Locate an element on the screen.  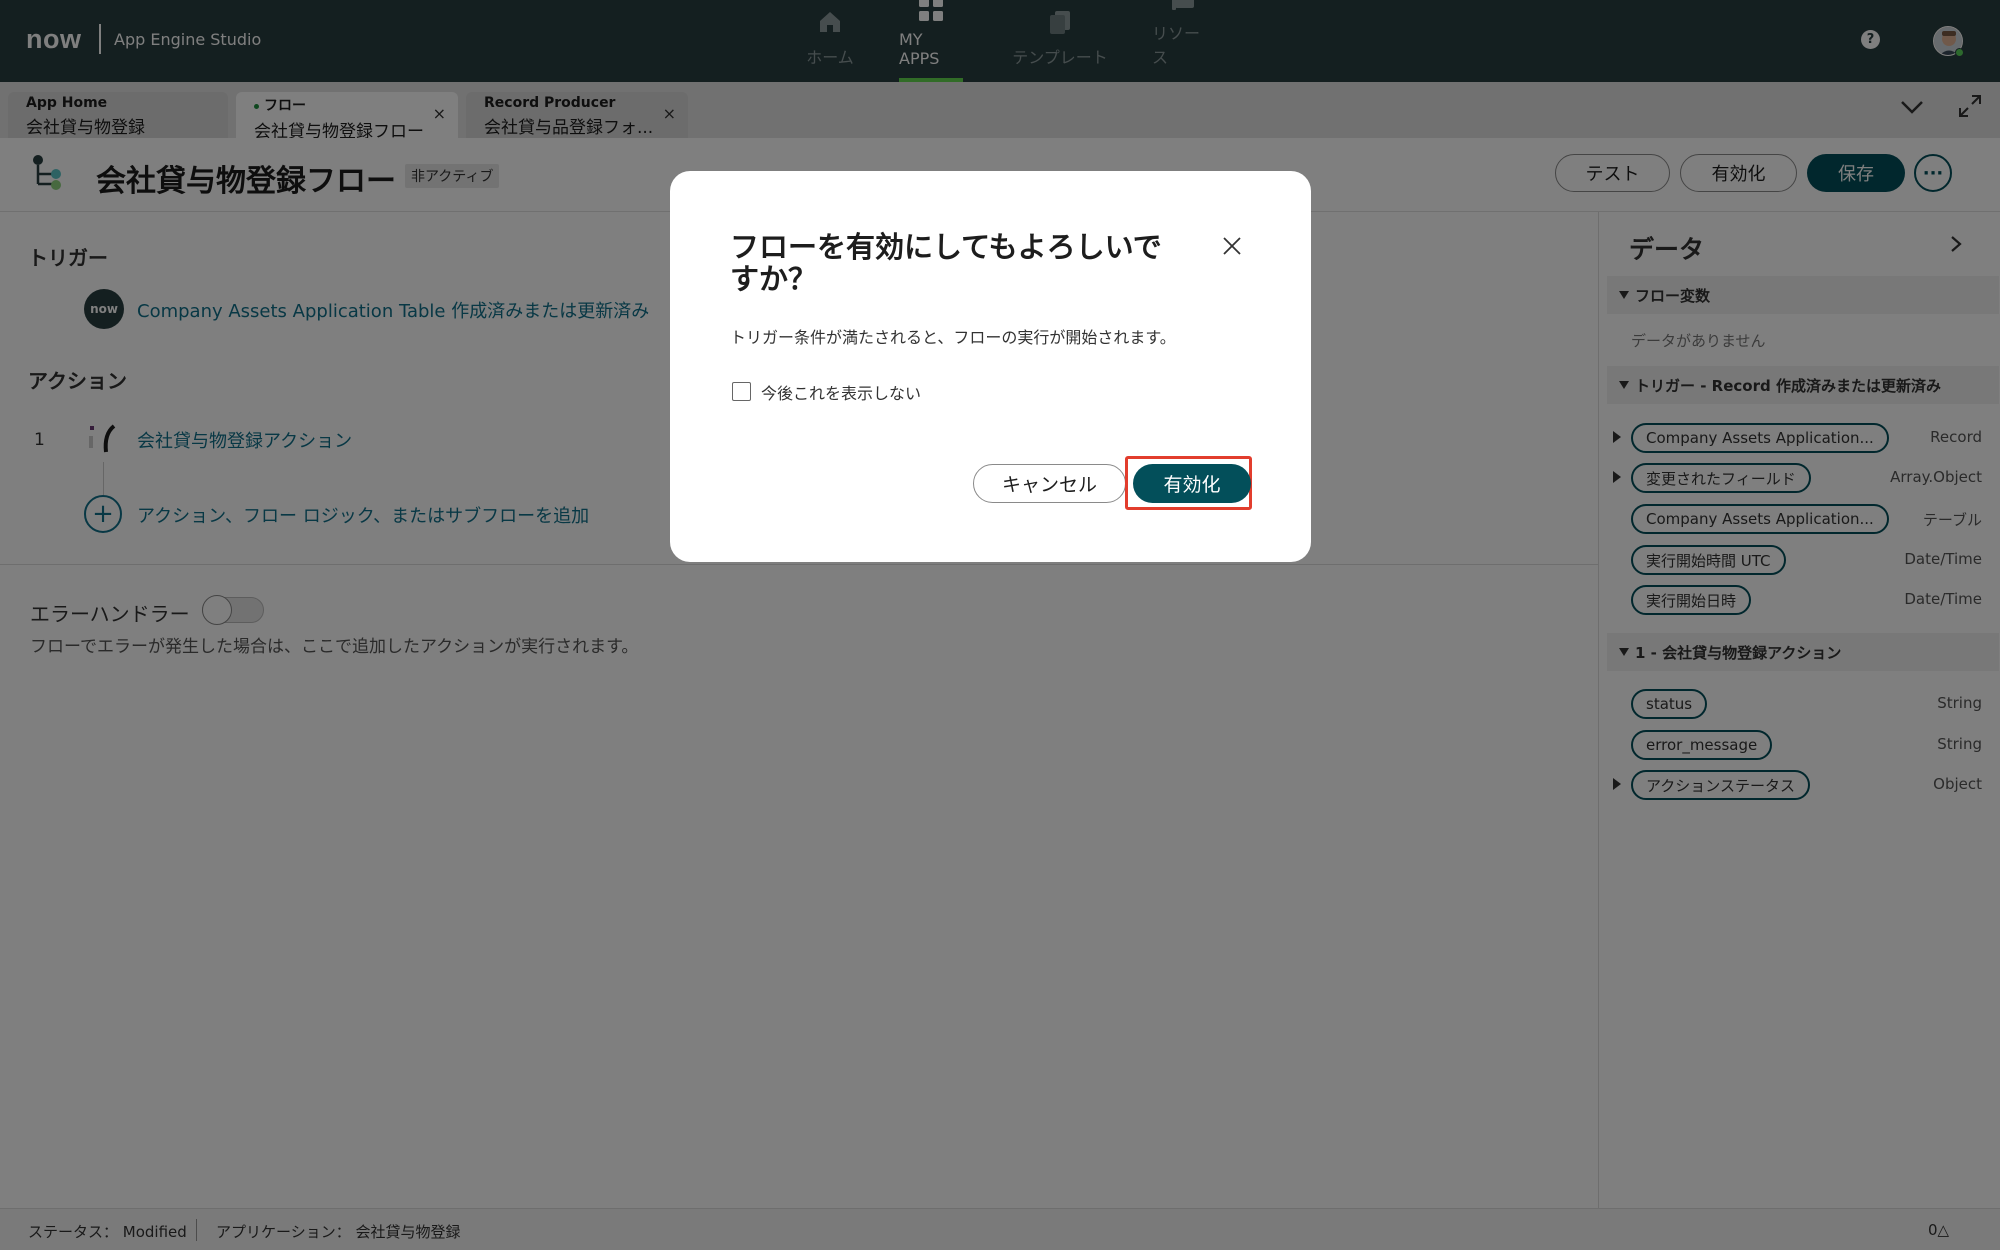
cancel-button: キャンセル is located at coordinates (1049, 483).